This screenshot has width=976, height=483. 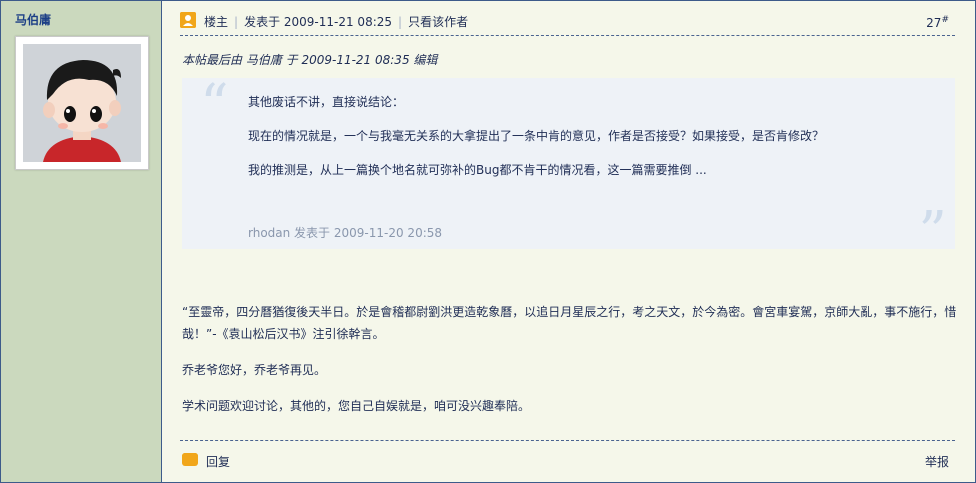 I want to click on only-author-link: 只看该作者, so click(x=438, y=22).